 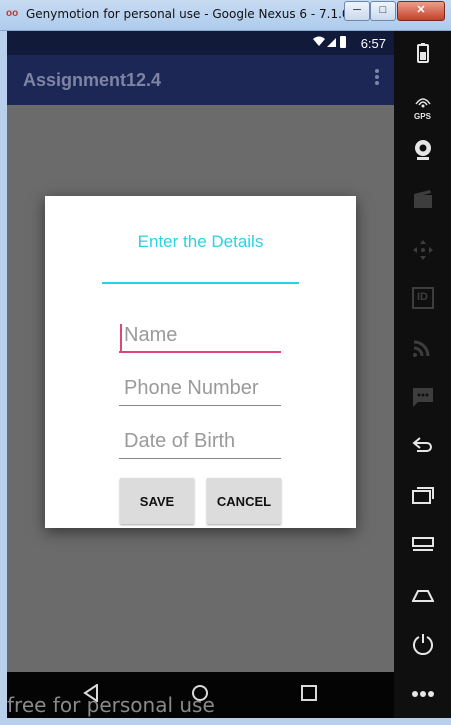 What do you see at coordinates (422, 547) in the screenshot?
I see `menu-icon` at bounding box center [422, 547].